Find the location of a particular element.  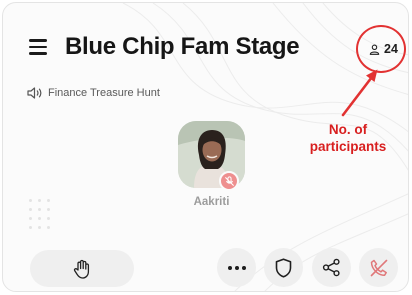

share-icon is located at coordinates (331, 267).